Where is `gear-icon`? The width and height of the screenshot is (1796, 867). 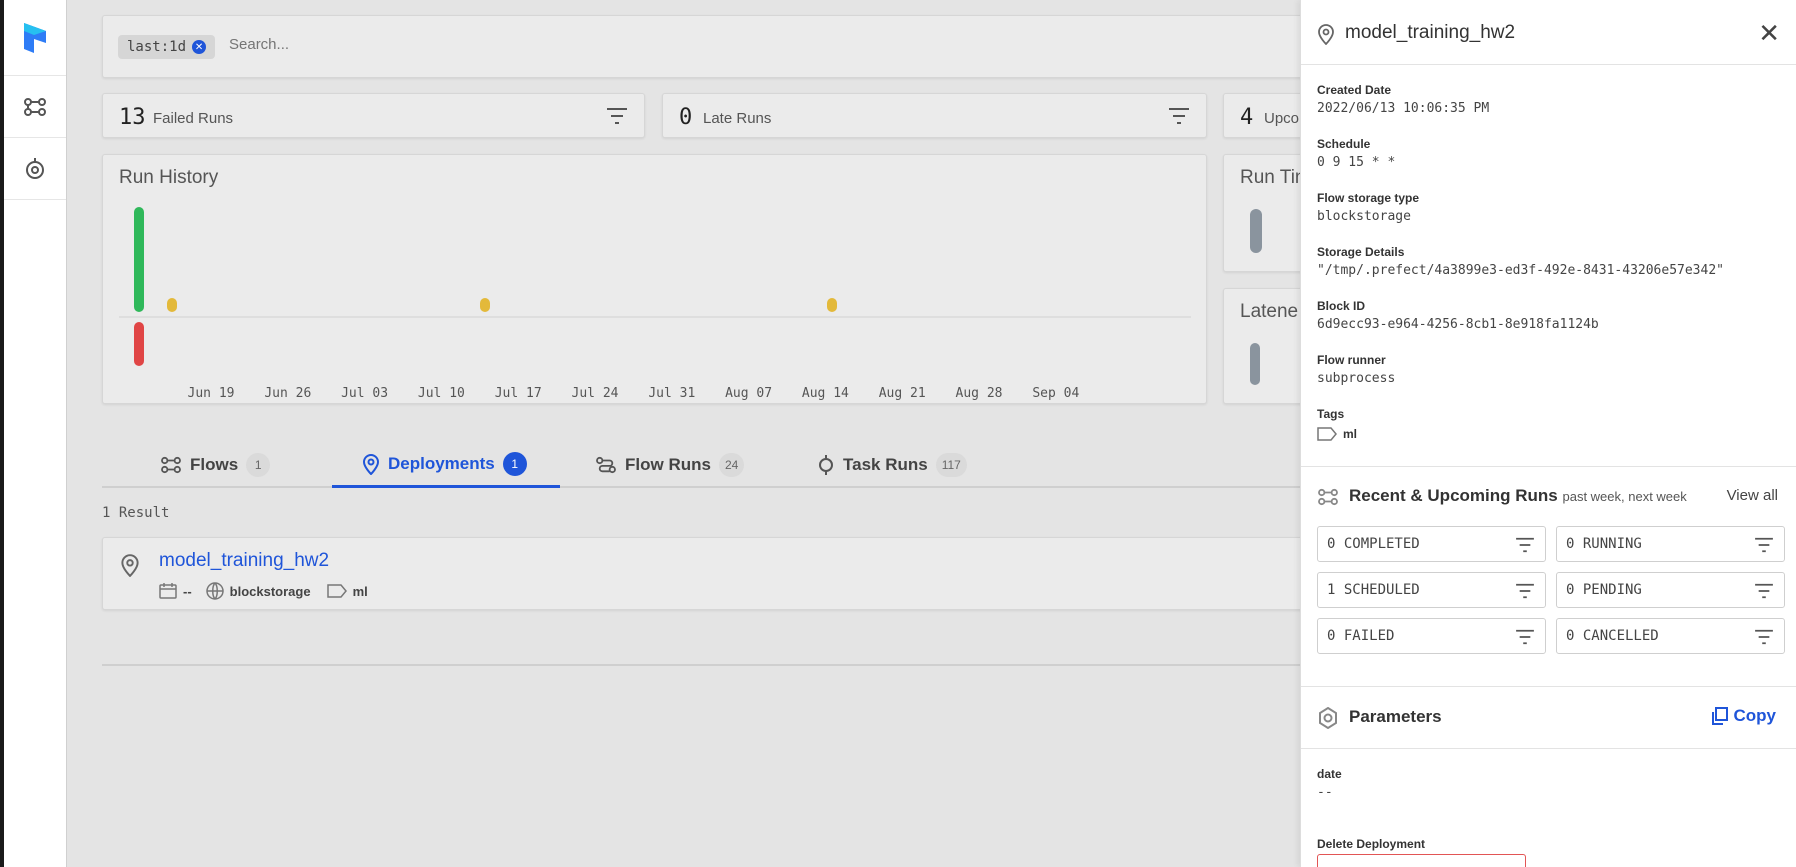
gear-icon is located at coordinates (1328, 718).